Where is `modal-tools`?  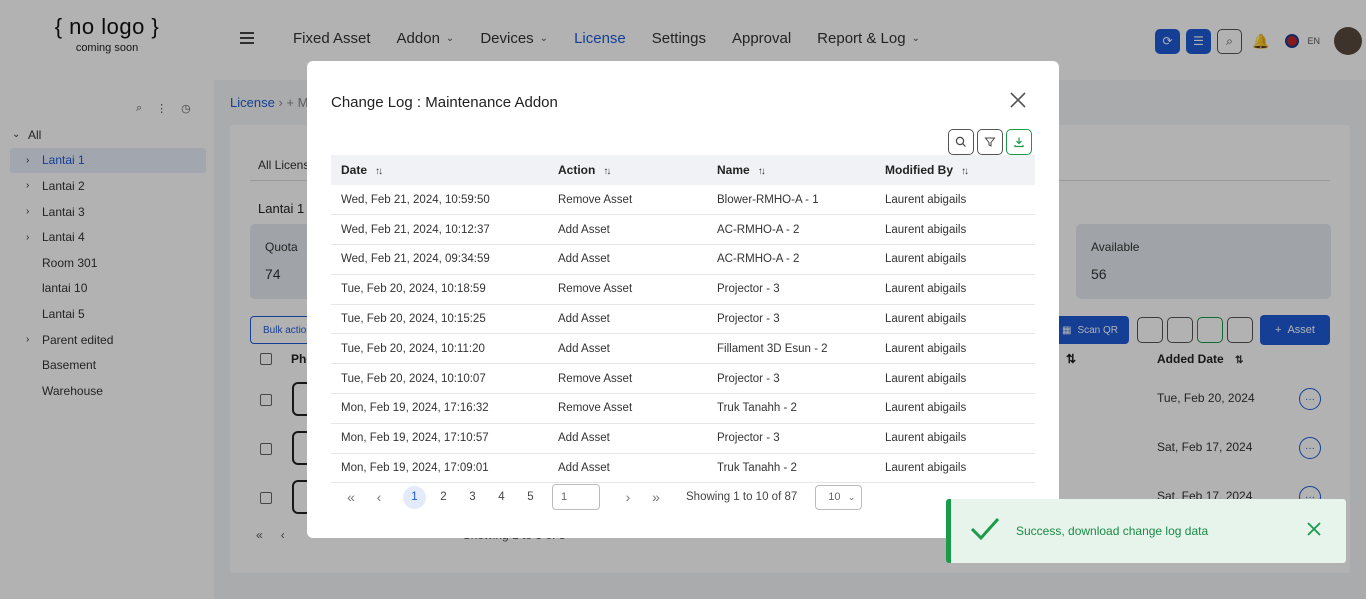 modal-tools is located at coordinates (990, 142).